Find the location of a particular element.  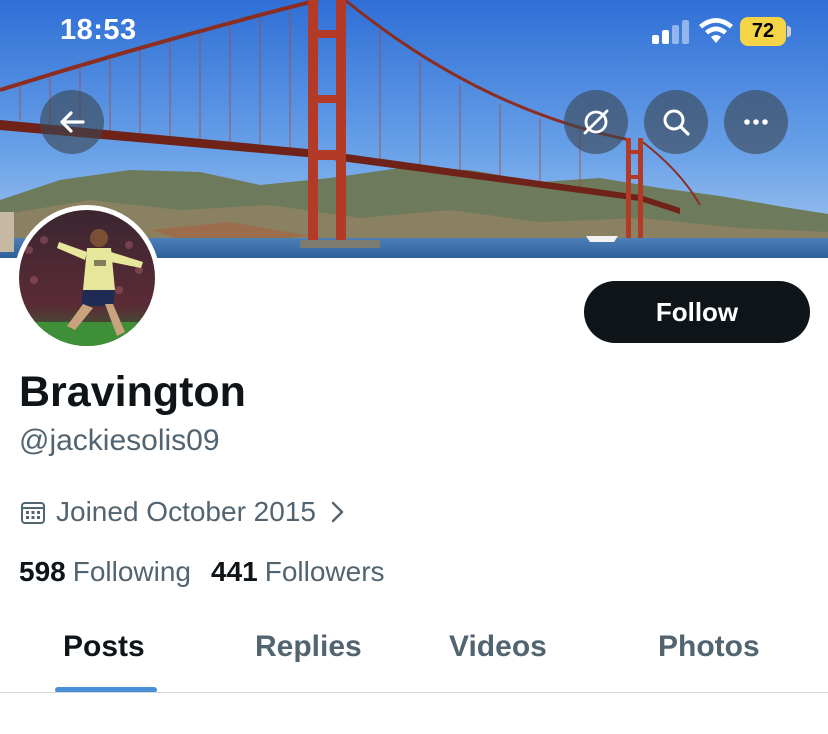

profile-tabs: Posts Replies Videos Photos is located at coordinates (414, 651).